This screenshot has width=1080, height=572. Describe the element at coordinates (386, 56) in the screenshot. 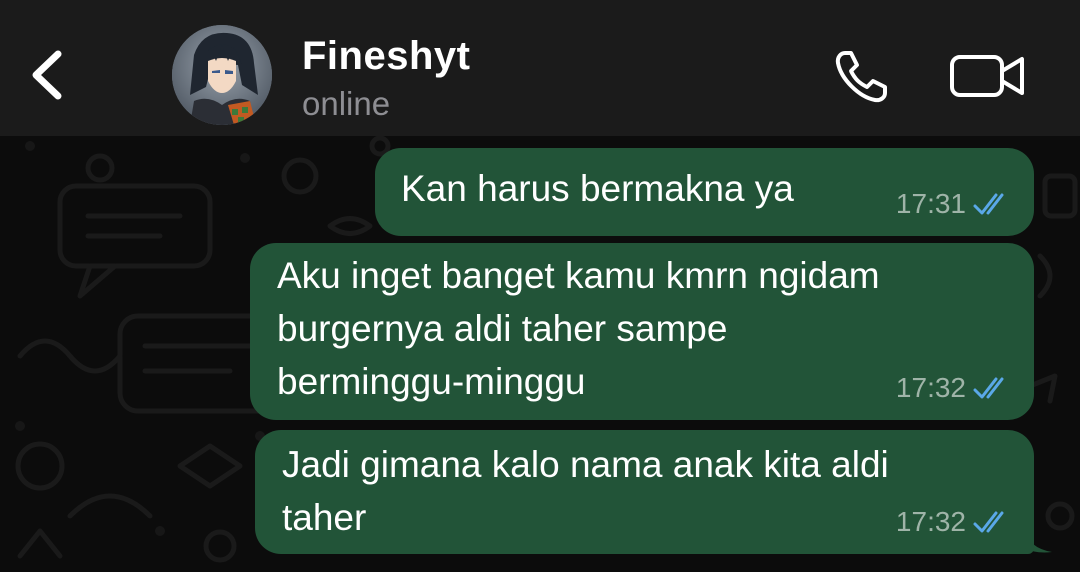

I see `contact-name: Fineshyt` at that location.